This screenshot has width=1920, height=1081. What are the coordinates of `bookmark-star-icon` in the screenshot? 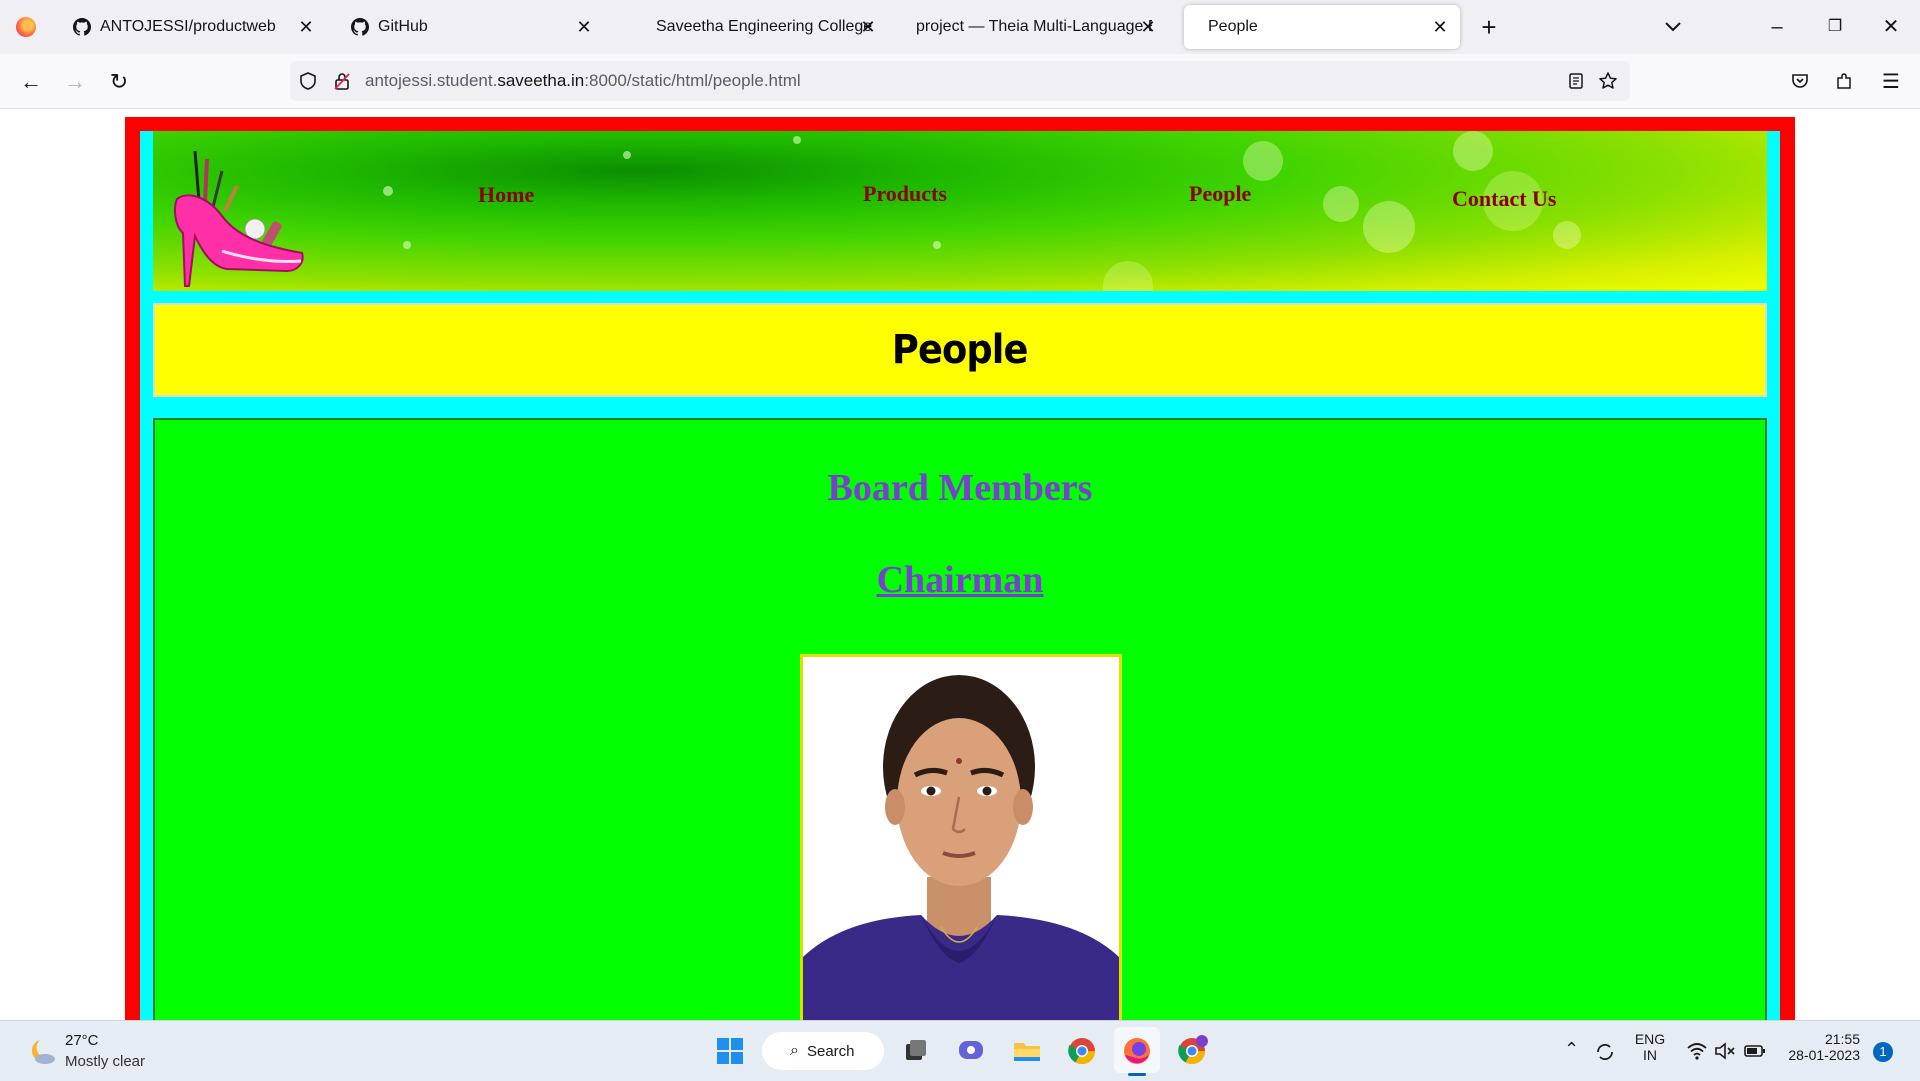 It's located at (1608, 81).